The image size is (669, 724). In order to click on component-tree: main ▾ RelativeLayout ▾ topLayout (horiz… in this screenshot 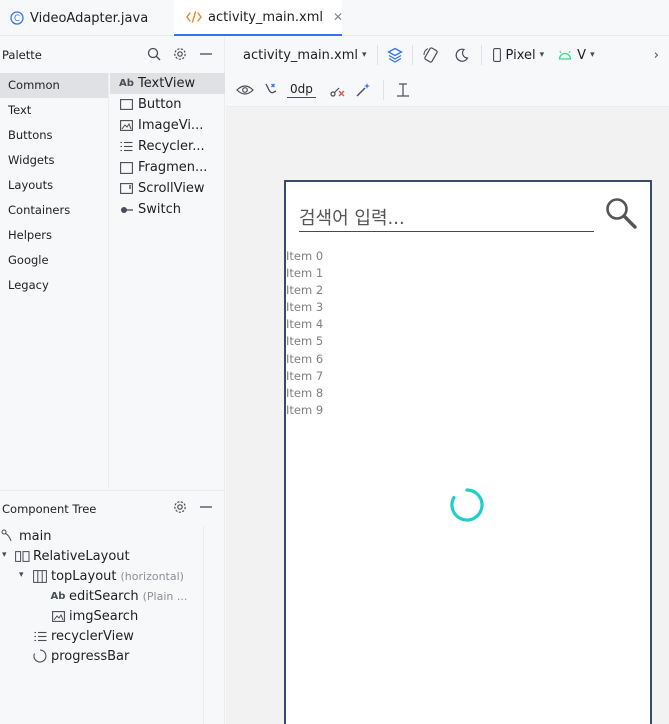, I will do `click(102, 625)`.